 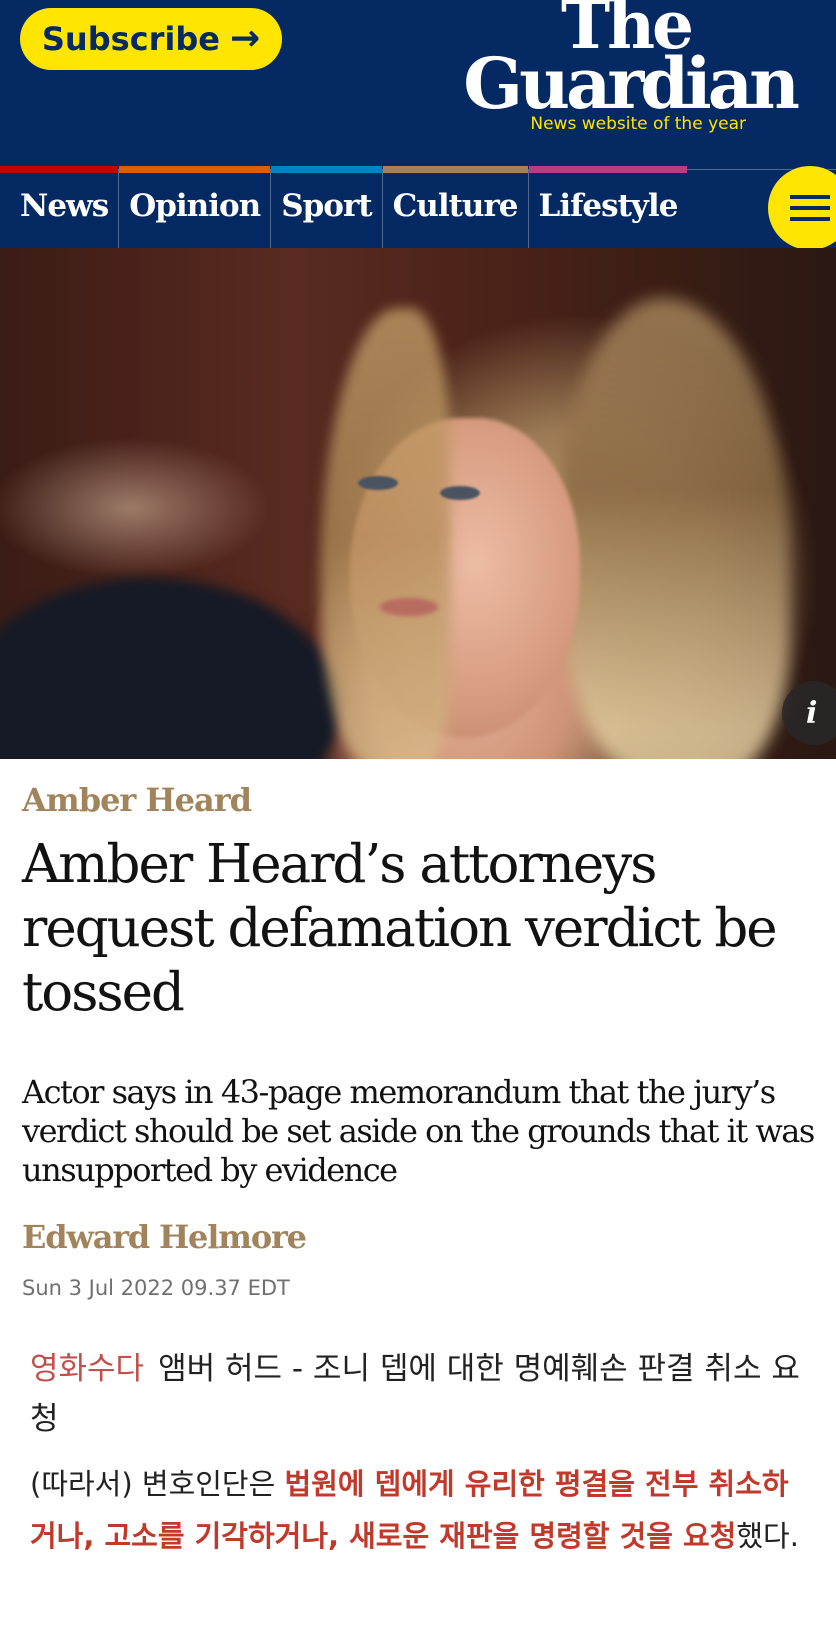 I want to click on nav-item-culture: Culture, so click(x=455, y=207).